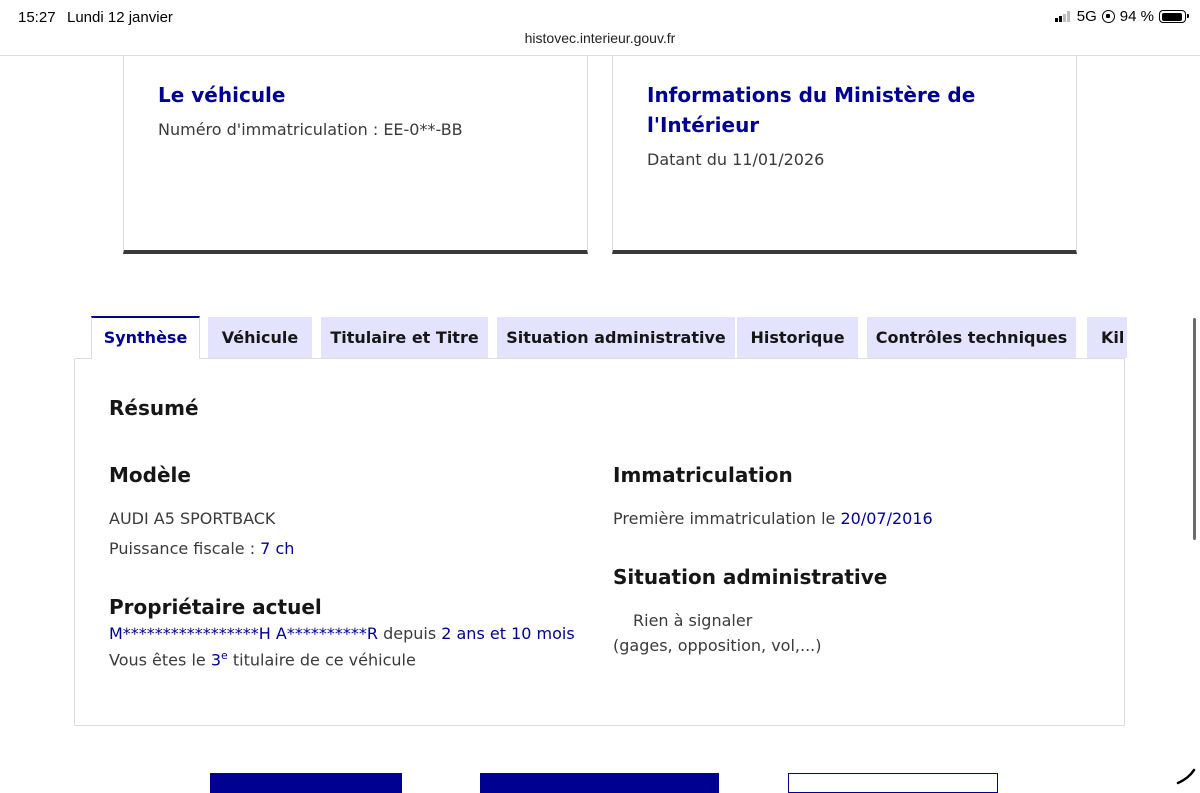 This screenshot has width=1200, height=793. What do you see at coordinates (886, 518) in the screenshot?
I see `first-registration-date: 20/07/2016` at bounding box center [886, 518].